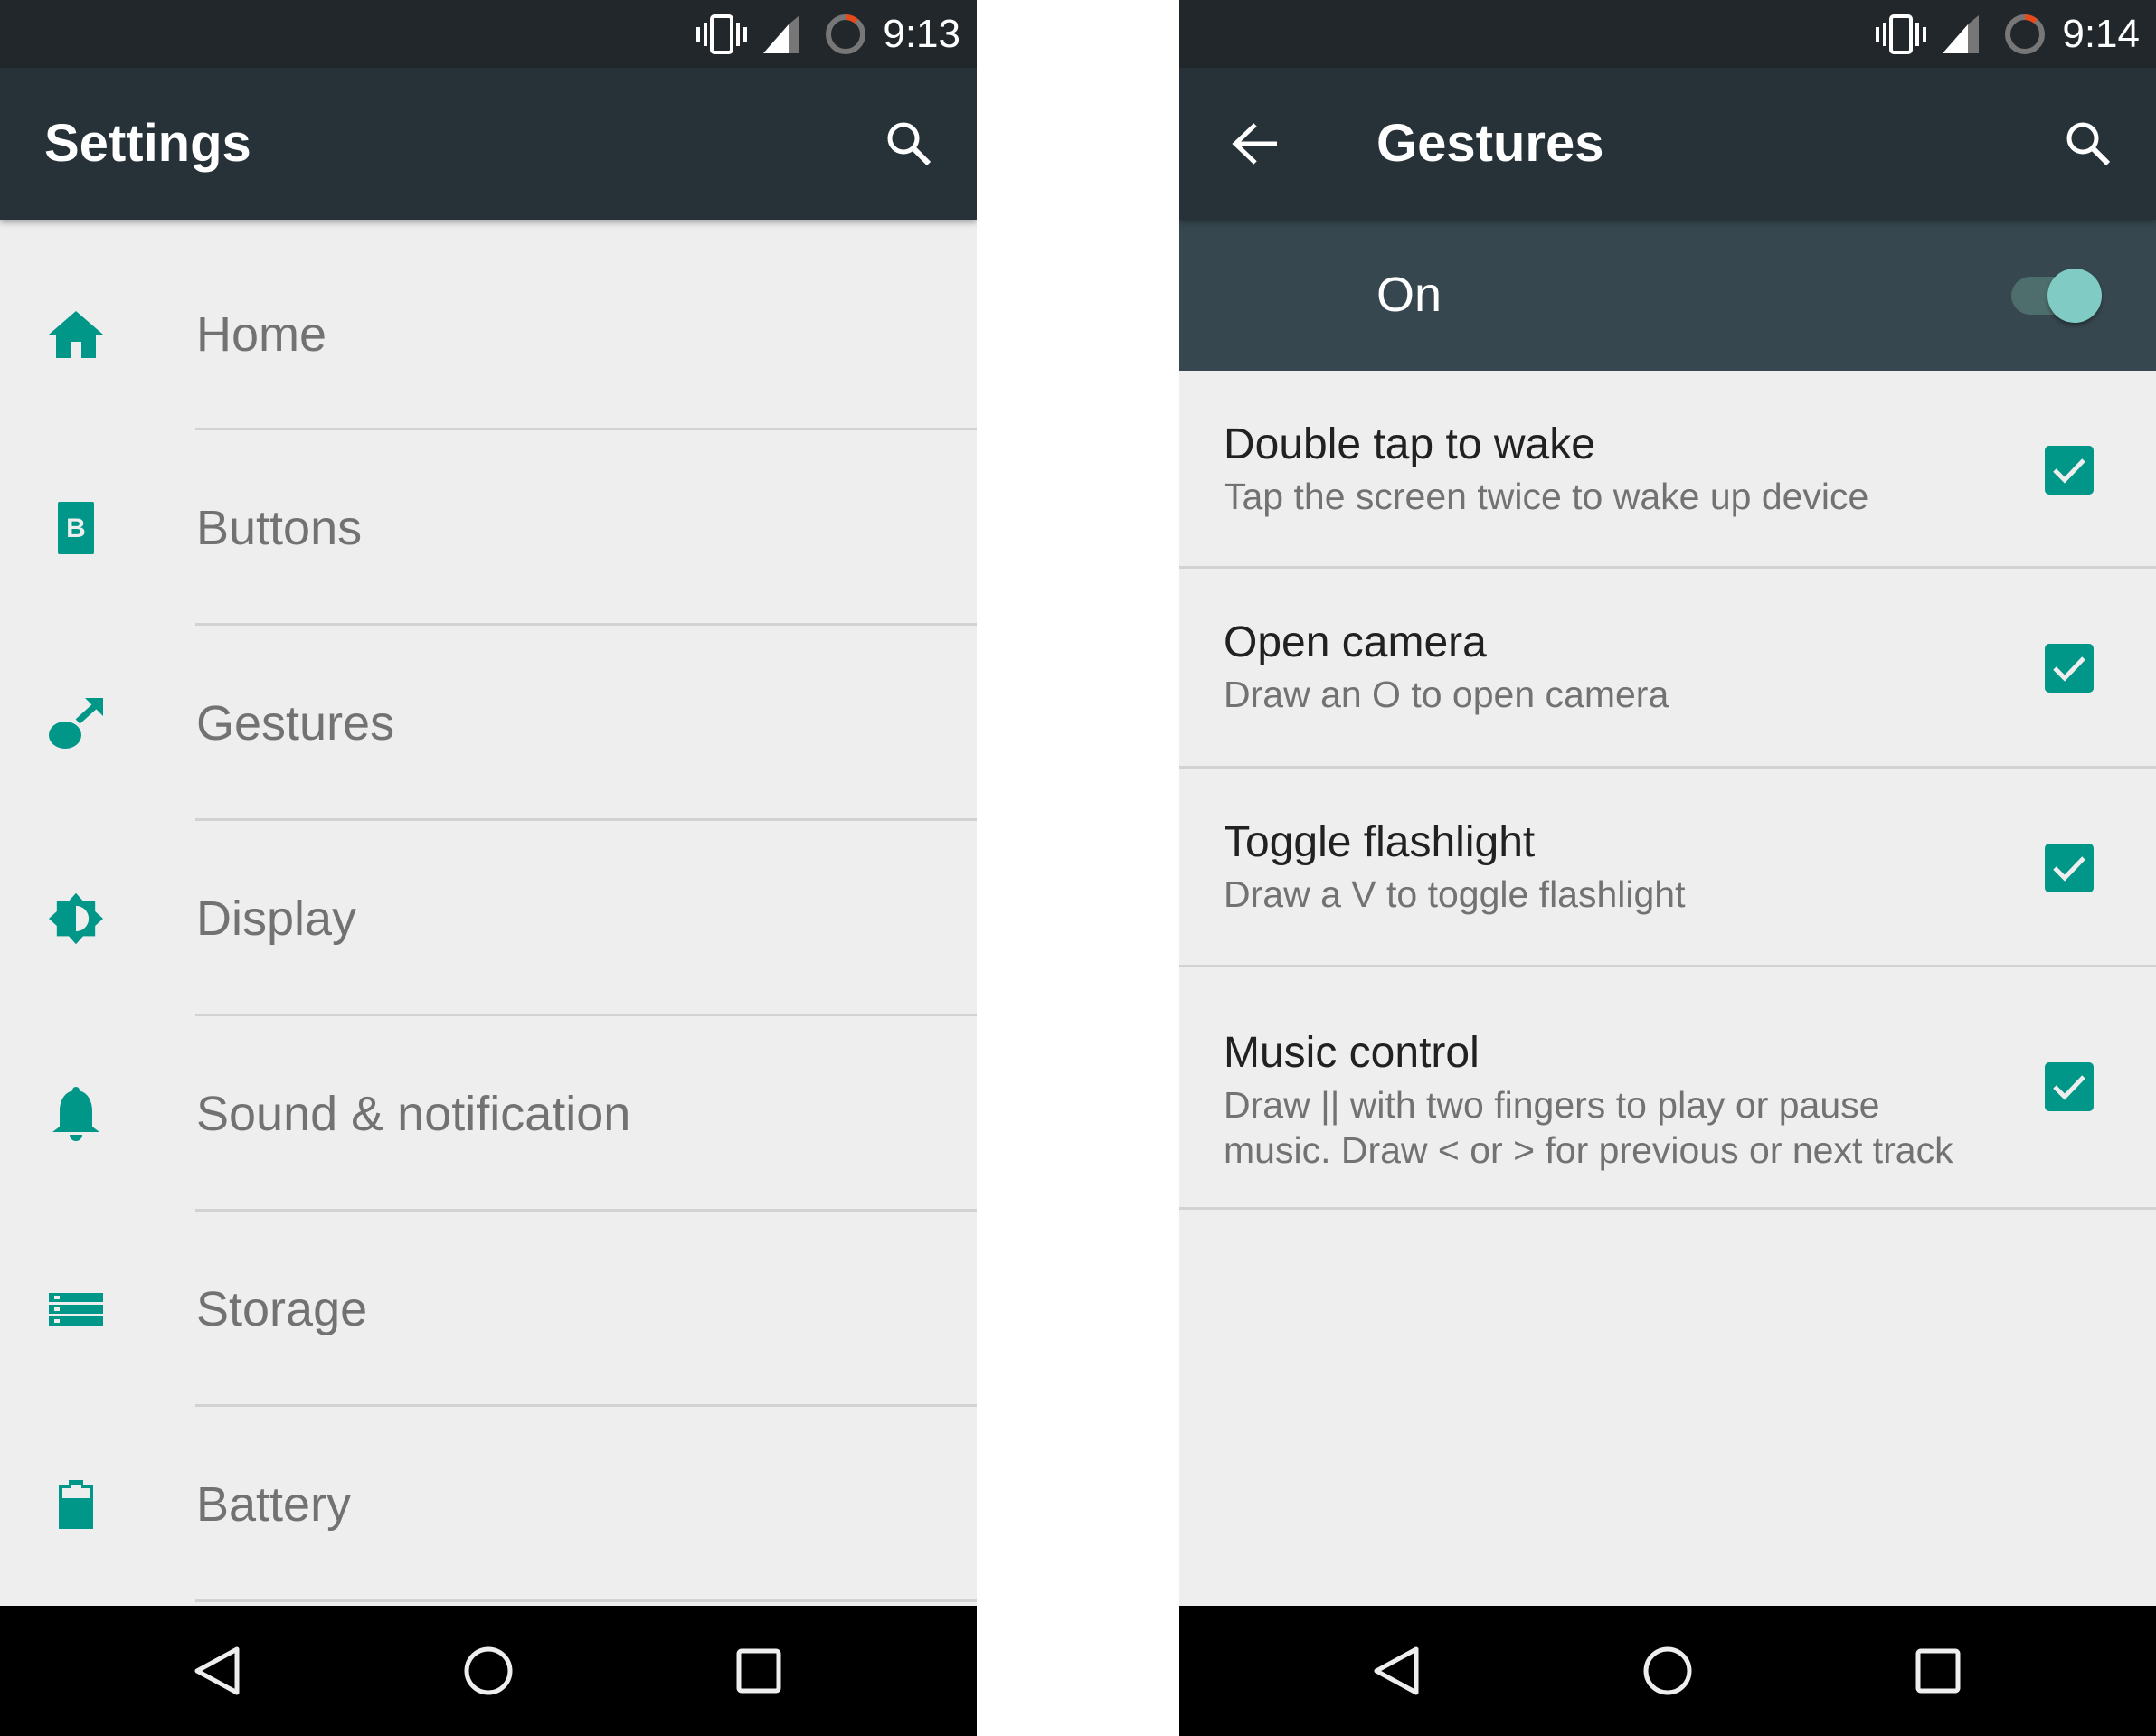  What do you see at coordinates (1446, 695) in the screenshot?
I see `gesture-subtitle: Draw an O to open camera` at bounding box center [1446, 695].